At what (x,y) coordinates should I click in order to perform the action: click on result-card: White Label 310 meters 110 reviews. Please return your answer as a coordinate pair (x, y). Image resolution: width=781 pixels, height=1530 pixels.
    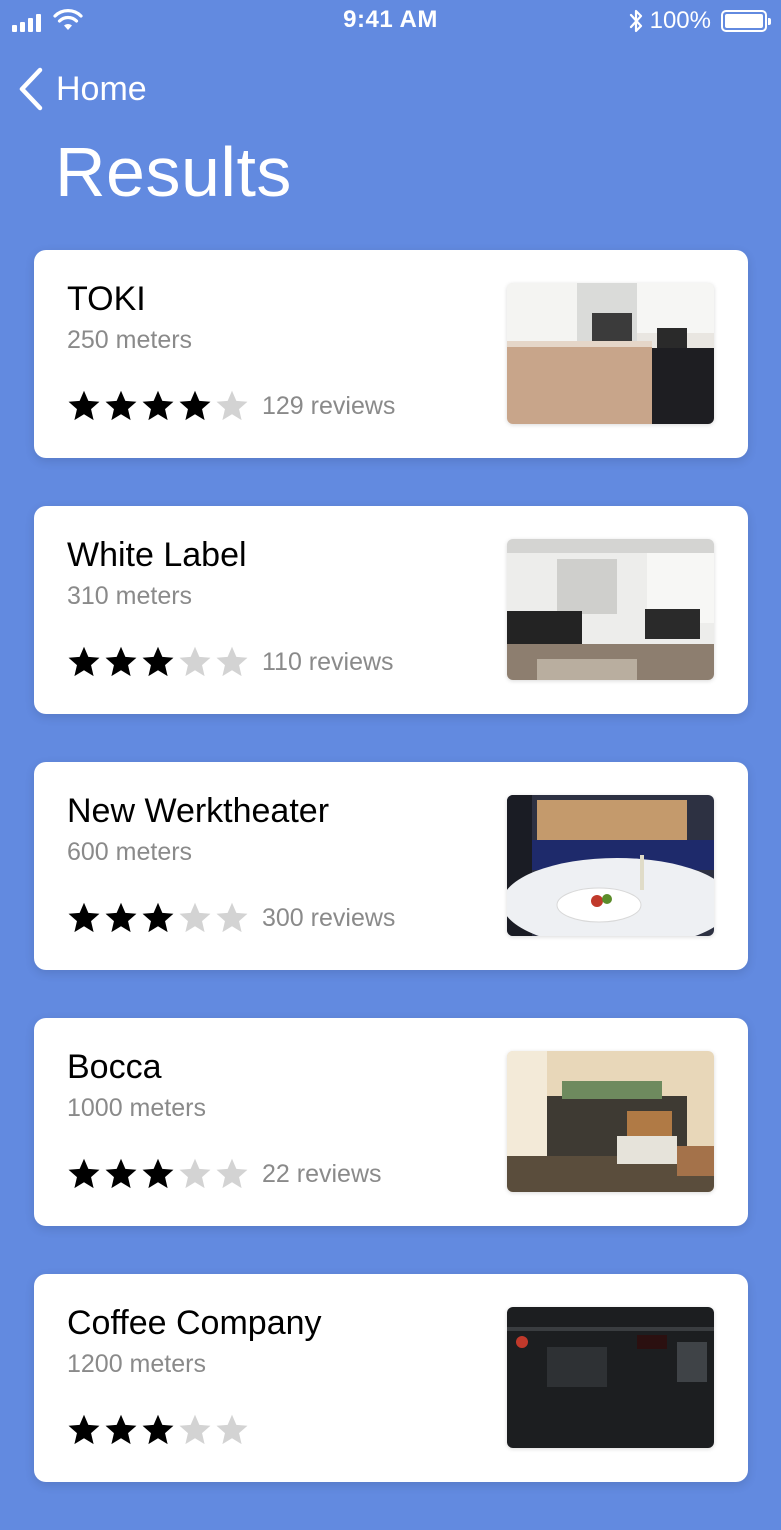
    Looking at the image, I should click on (391, 610).